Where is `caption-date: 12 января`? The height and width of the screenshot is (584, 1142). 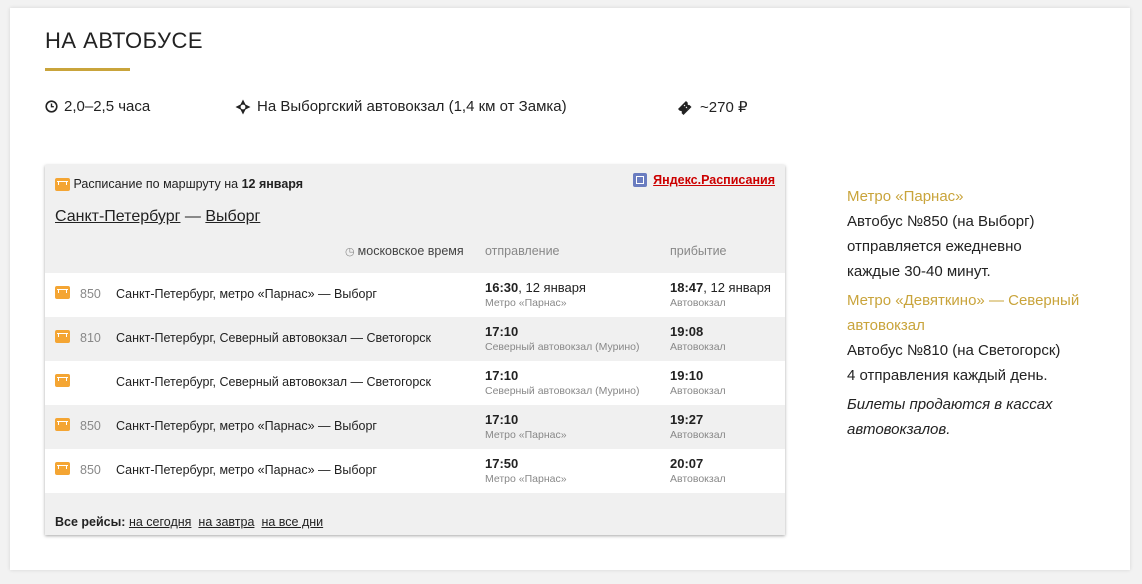 caption-date: 12 января is located at coordinates (272, 184).